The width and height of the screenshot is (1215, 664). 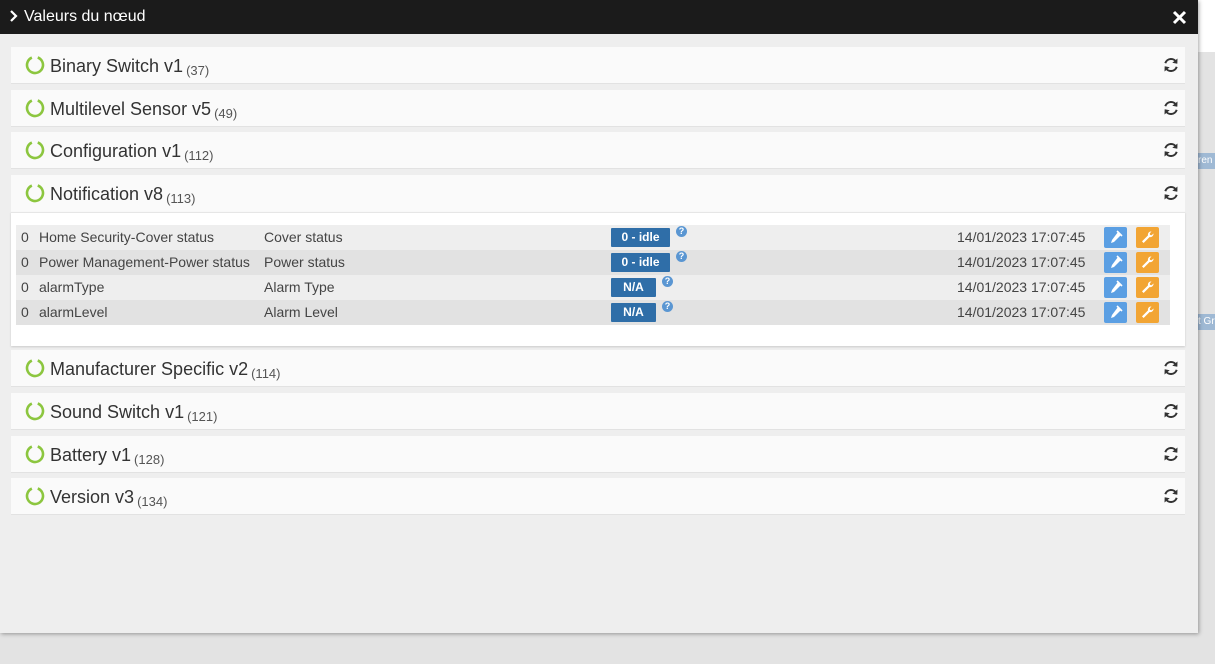 What do you see at coordinates (1206, 26) in the screenshot?
I see `background-page-top` at bounding box center [1206, 26].